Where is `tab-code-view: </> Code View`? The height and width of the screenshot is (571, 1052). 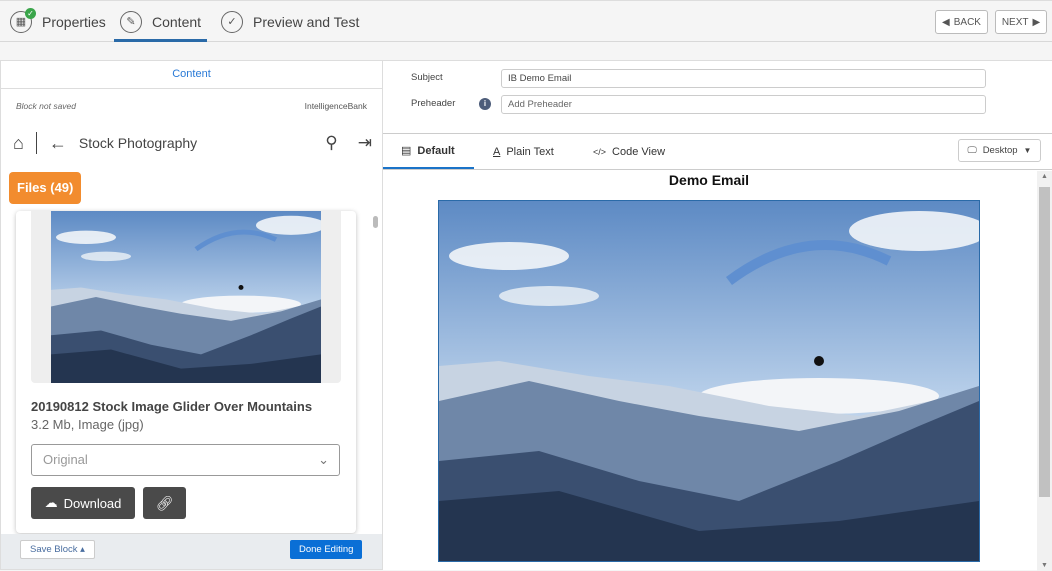
tab-code-view: </> Code View is located at coordinates (629, 151).